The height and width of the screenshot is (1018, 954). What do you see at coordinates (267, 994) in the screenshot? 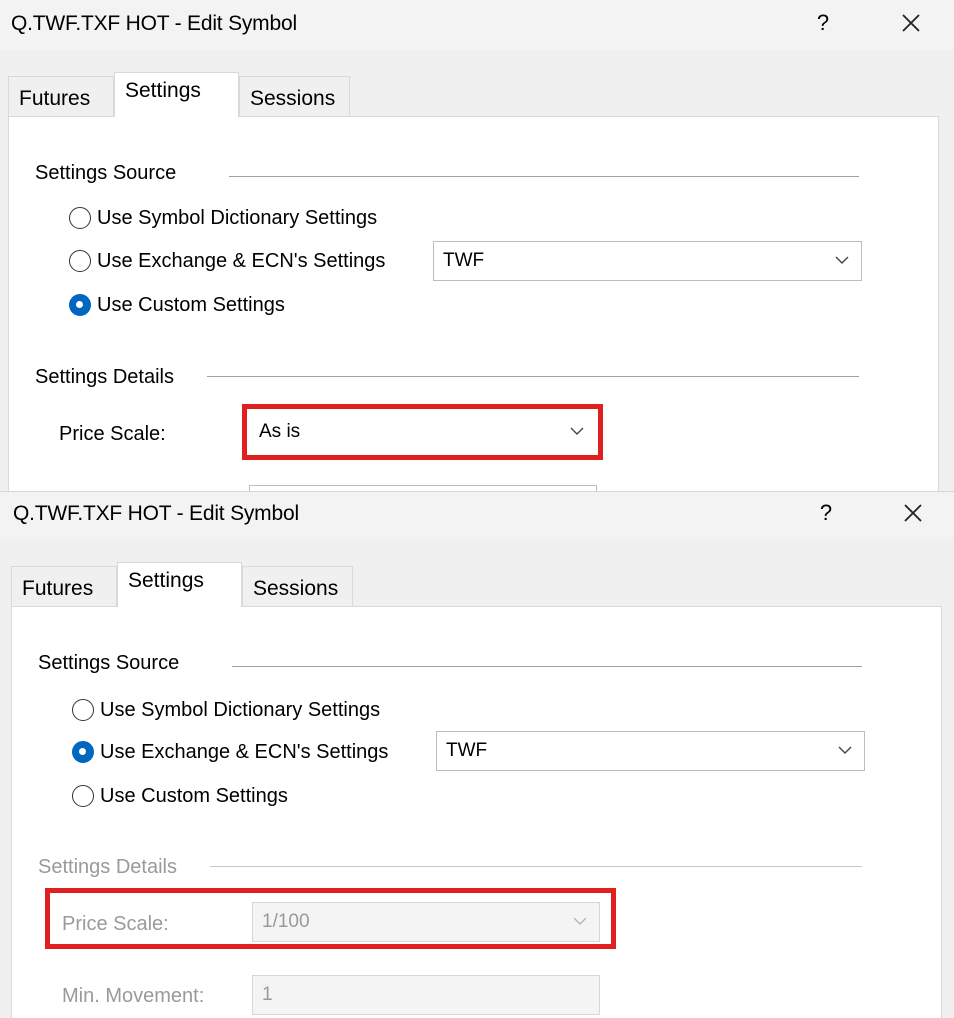
I see `min-movement-value: 1` at bounding box center [267, 994].